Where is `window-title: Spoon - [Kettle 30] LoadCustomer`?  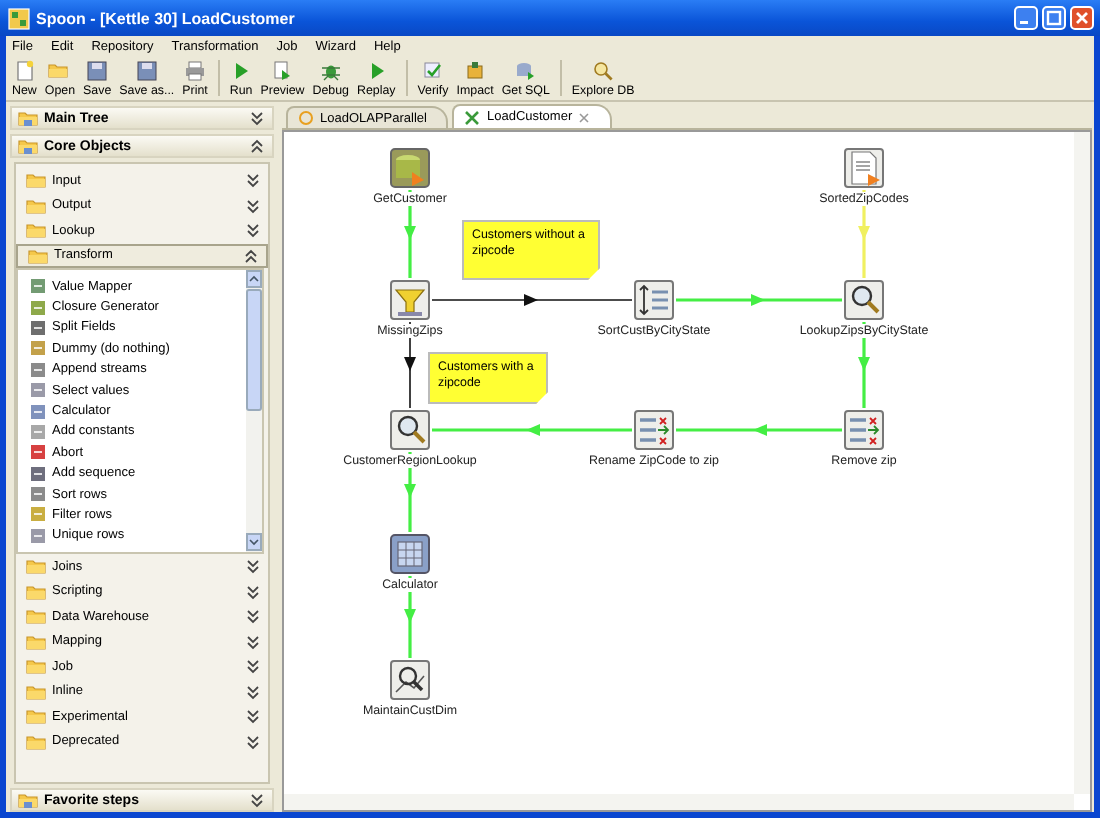
window-title: Spoon - [Kettle 30] LoadCustomer is located at coordinates (166, 18).